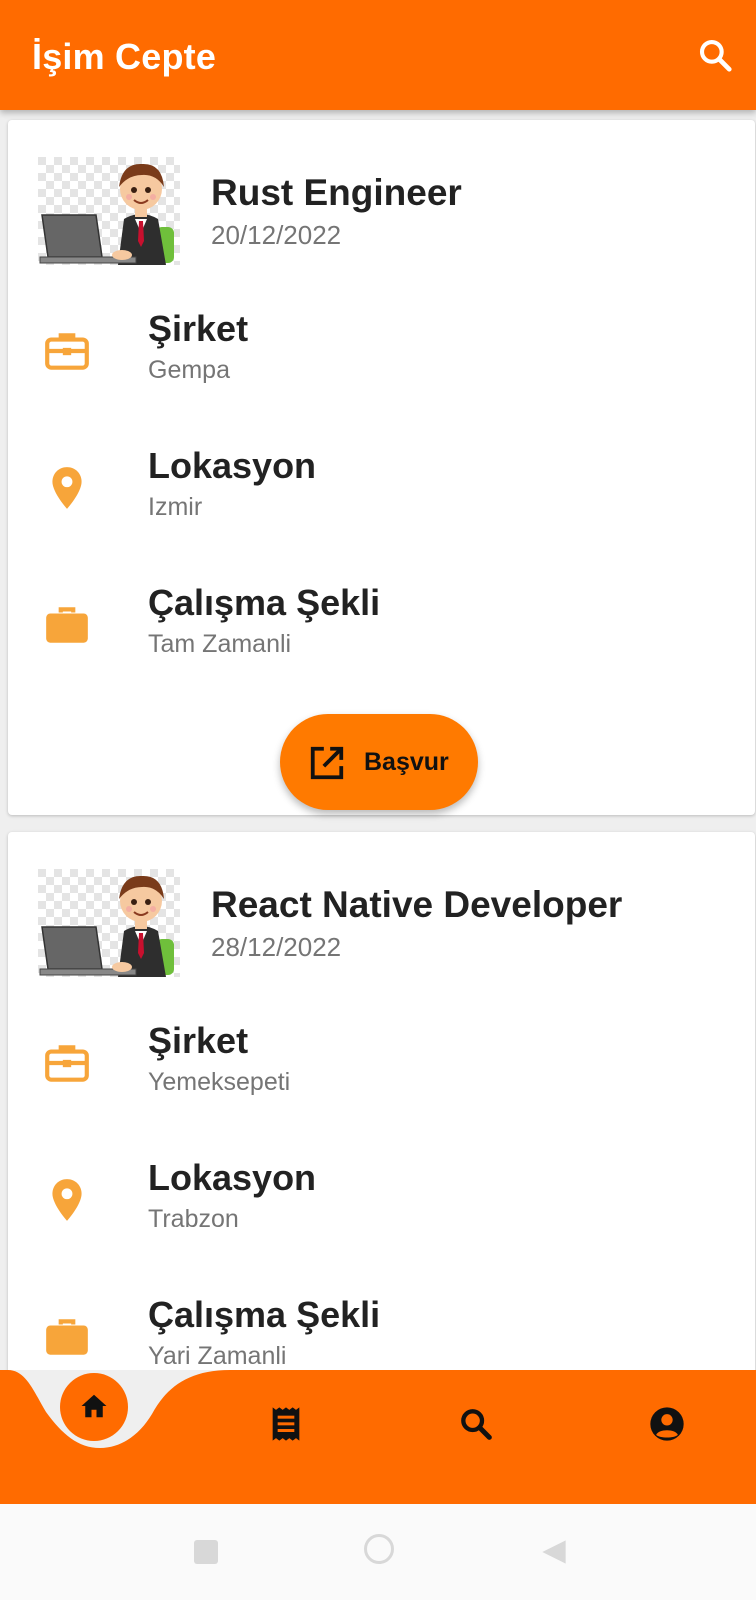 The image size is (756, 1600). I want to click on job-title: Rust Engineer, so click(336, 192).